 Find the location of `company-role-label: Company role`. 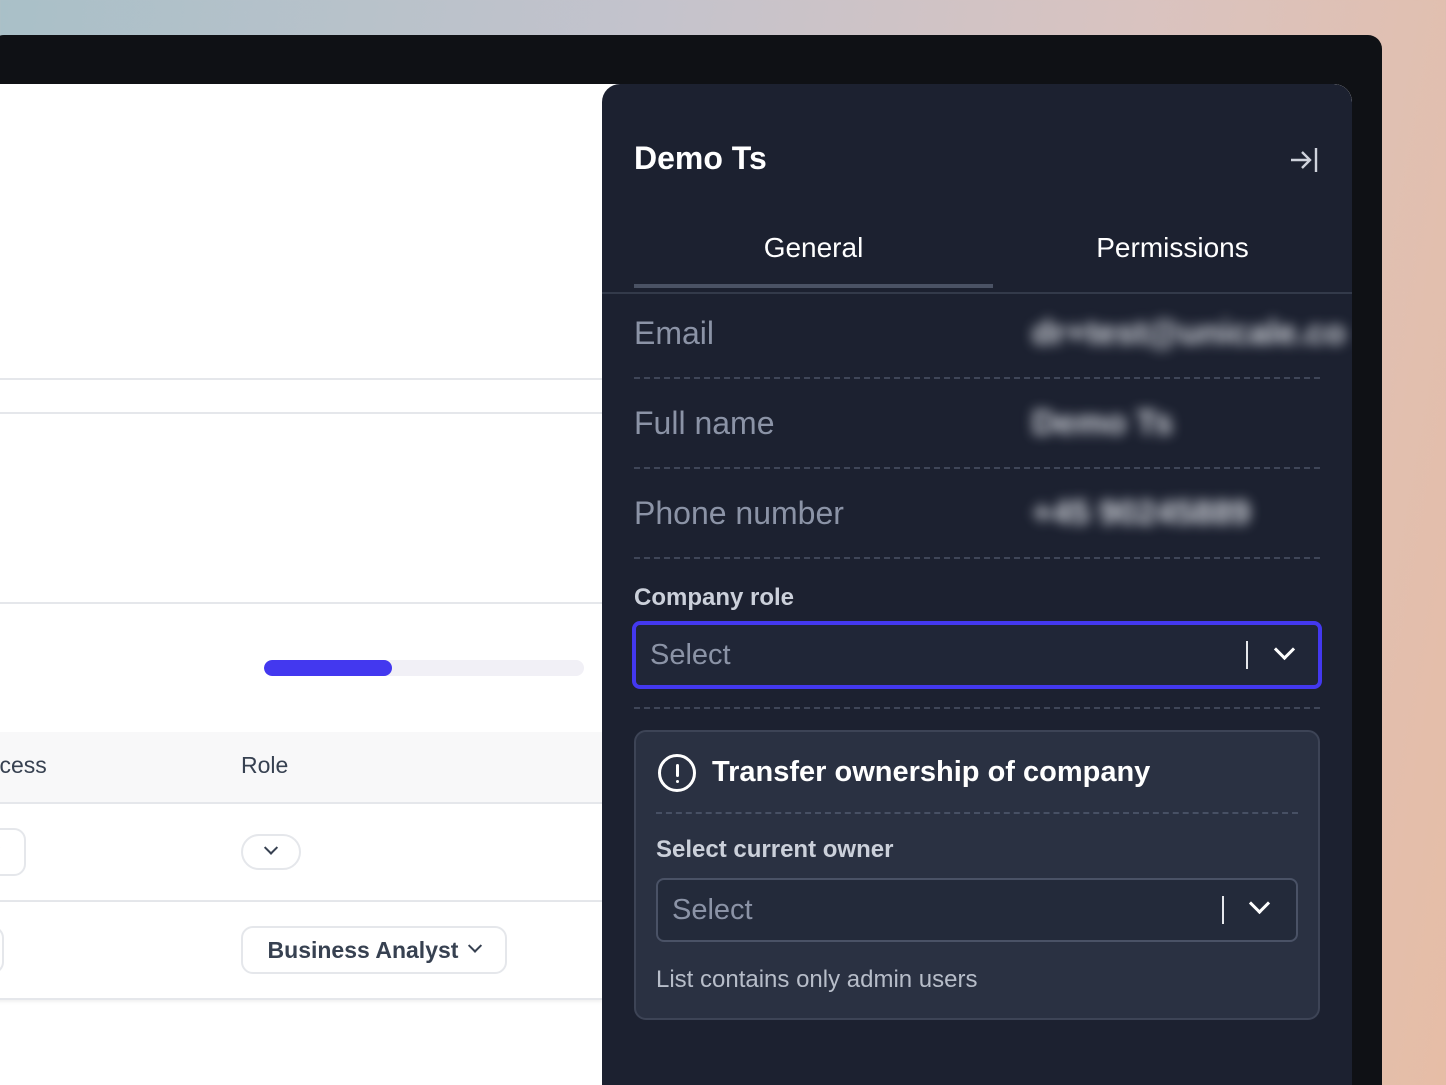

company-role-label: Company role is located at coordinates (714, 597).